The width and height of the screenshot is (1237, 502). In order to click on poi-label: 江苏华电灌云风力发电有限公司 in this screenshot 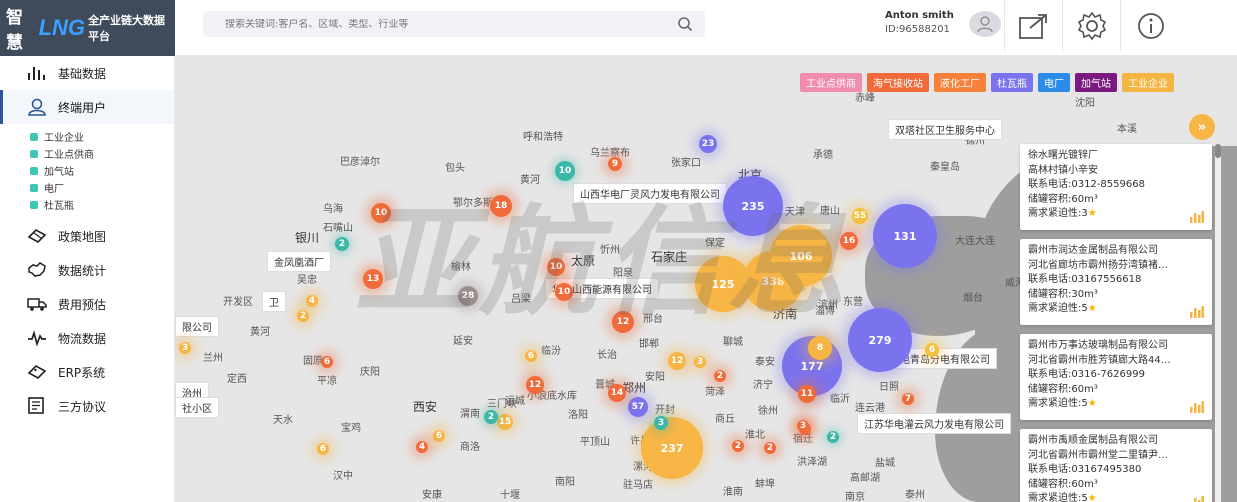, I will do `click(934, 423)`.